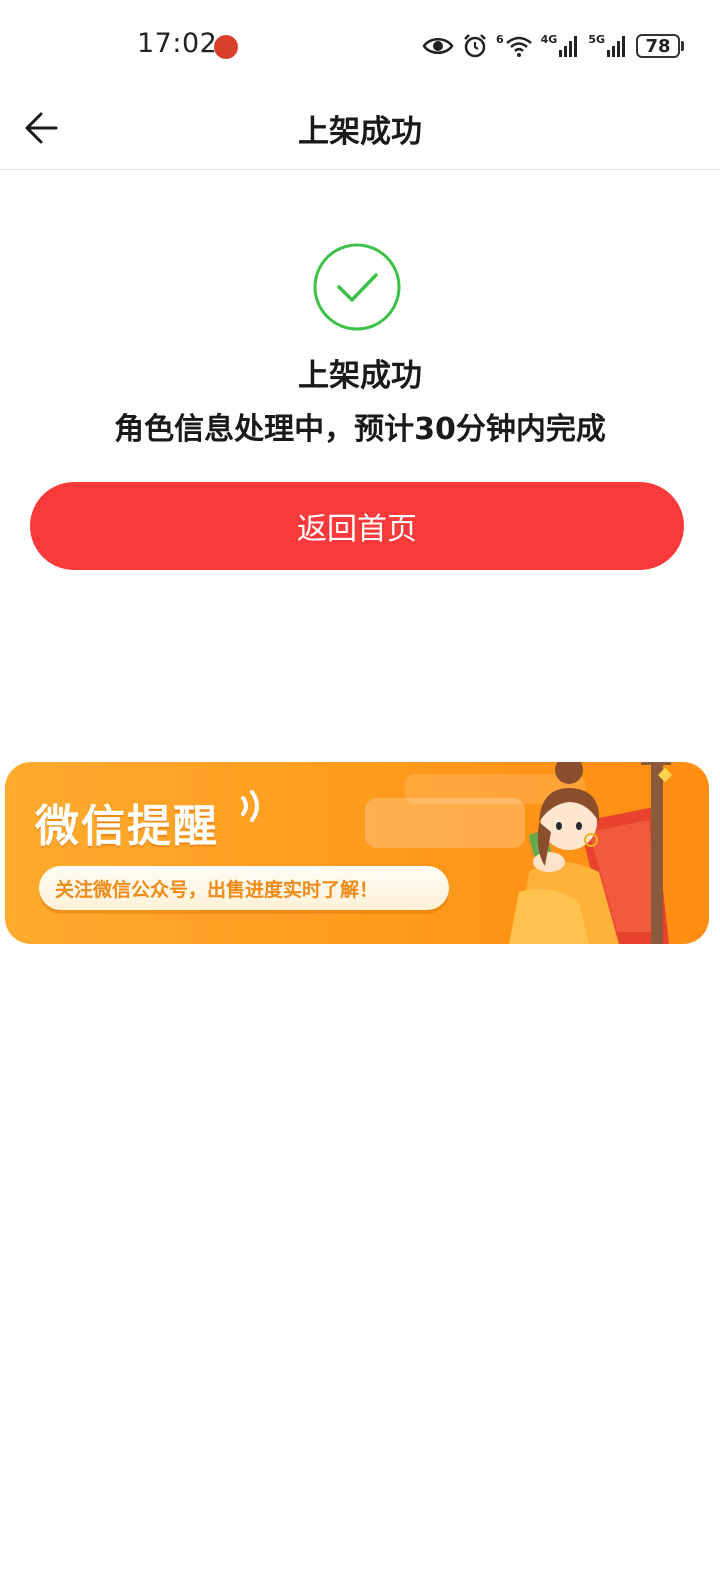  I want to click on nav-bar: 上架成功, so click(360, 131).